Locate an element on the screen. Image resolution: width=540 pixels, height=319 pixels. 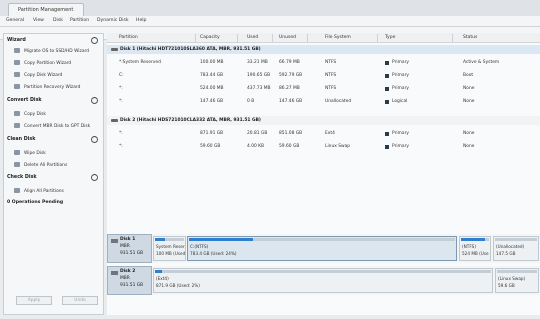
table-cell: 100.00 MB is located at coordinates (212, 62).